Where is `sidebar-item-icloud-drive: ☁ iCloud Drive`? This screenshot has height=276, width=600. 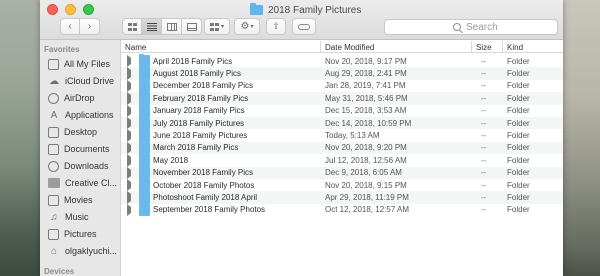 sidebar-item-icloud-drive: ☁ iCloud Drive is located at coordinates (84, 81).